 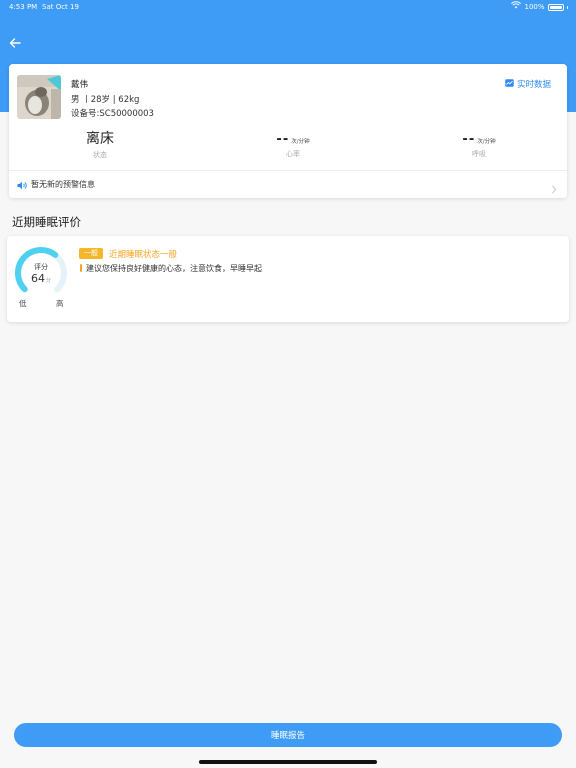 What do you see at coordinates (509, 84) in the screenshot?
I see `chart-icon` at bounding box center [509, 84].